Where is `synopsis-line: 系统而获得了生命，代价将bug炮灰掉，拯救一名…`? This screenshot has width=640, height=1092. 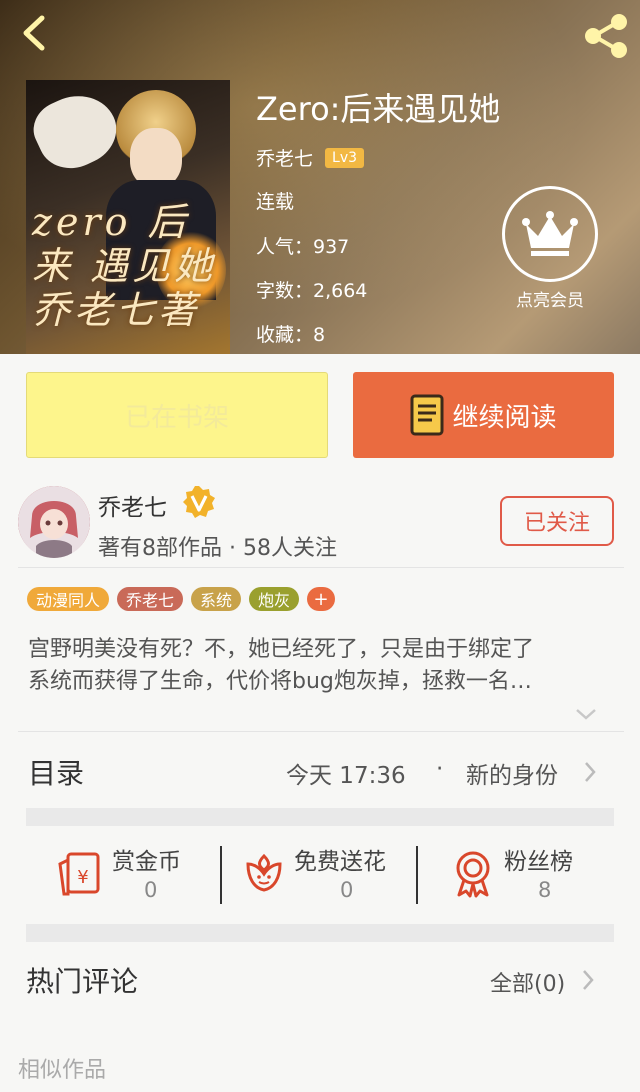
synopsis-line: 系统而获得了生命，代价将bug炮灰掉，拯救一名… is located at coordinates (280, 681).